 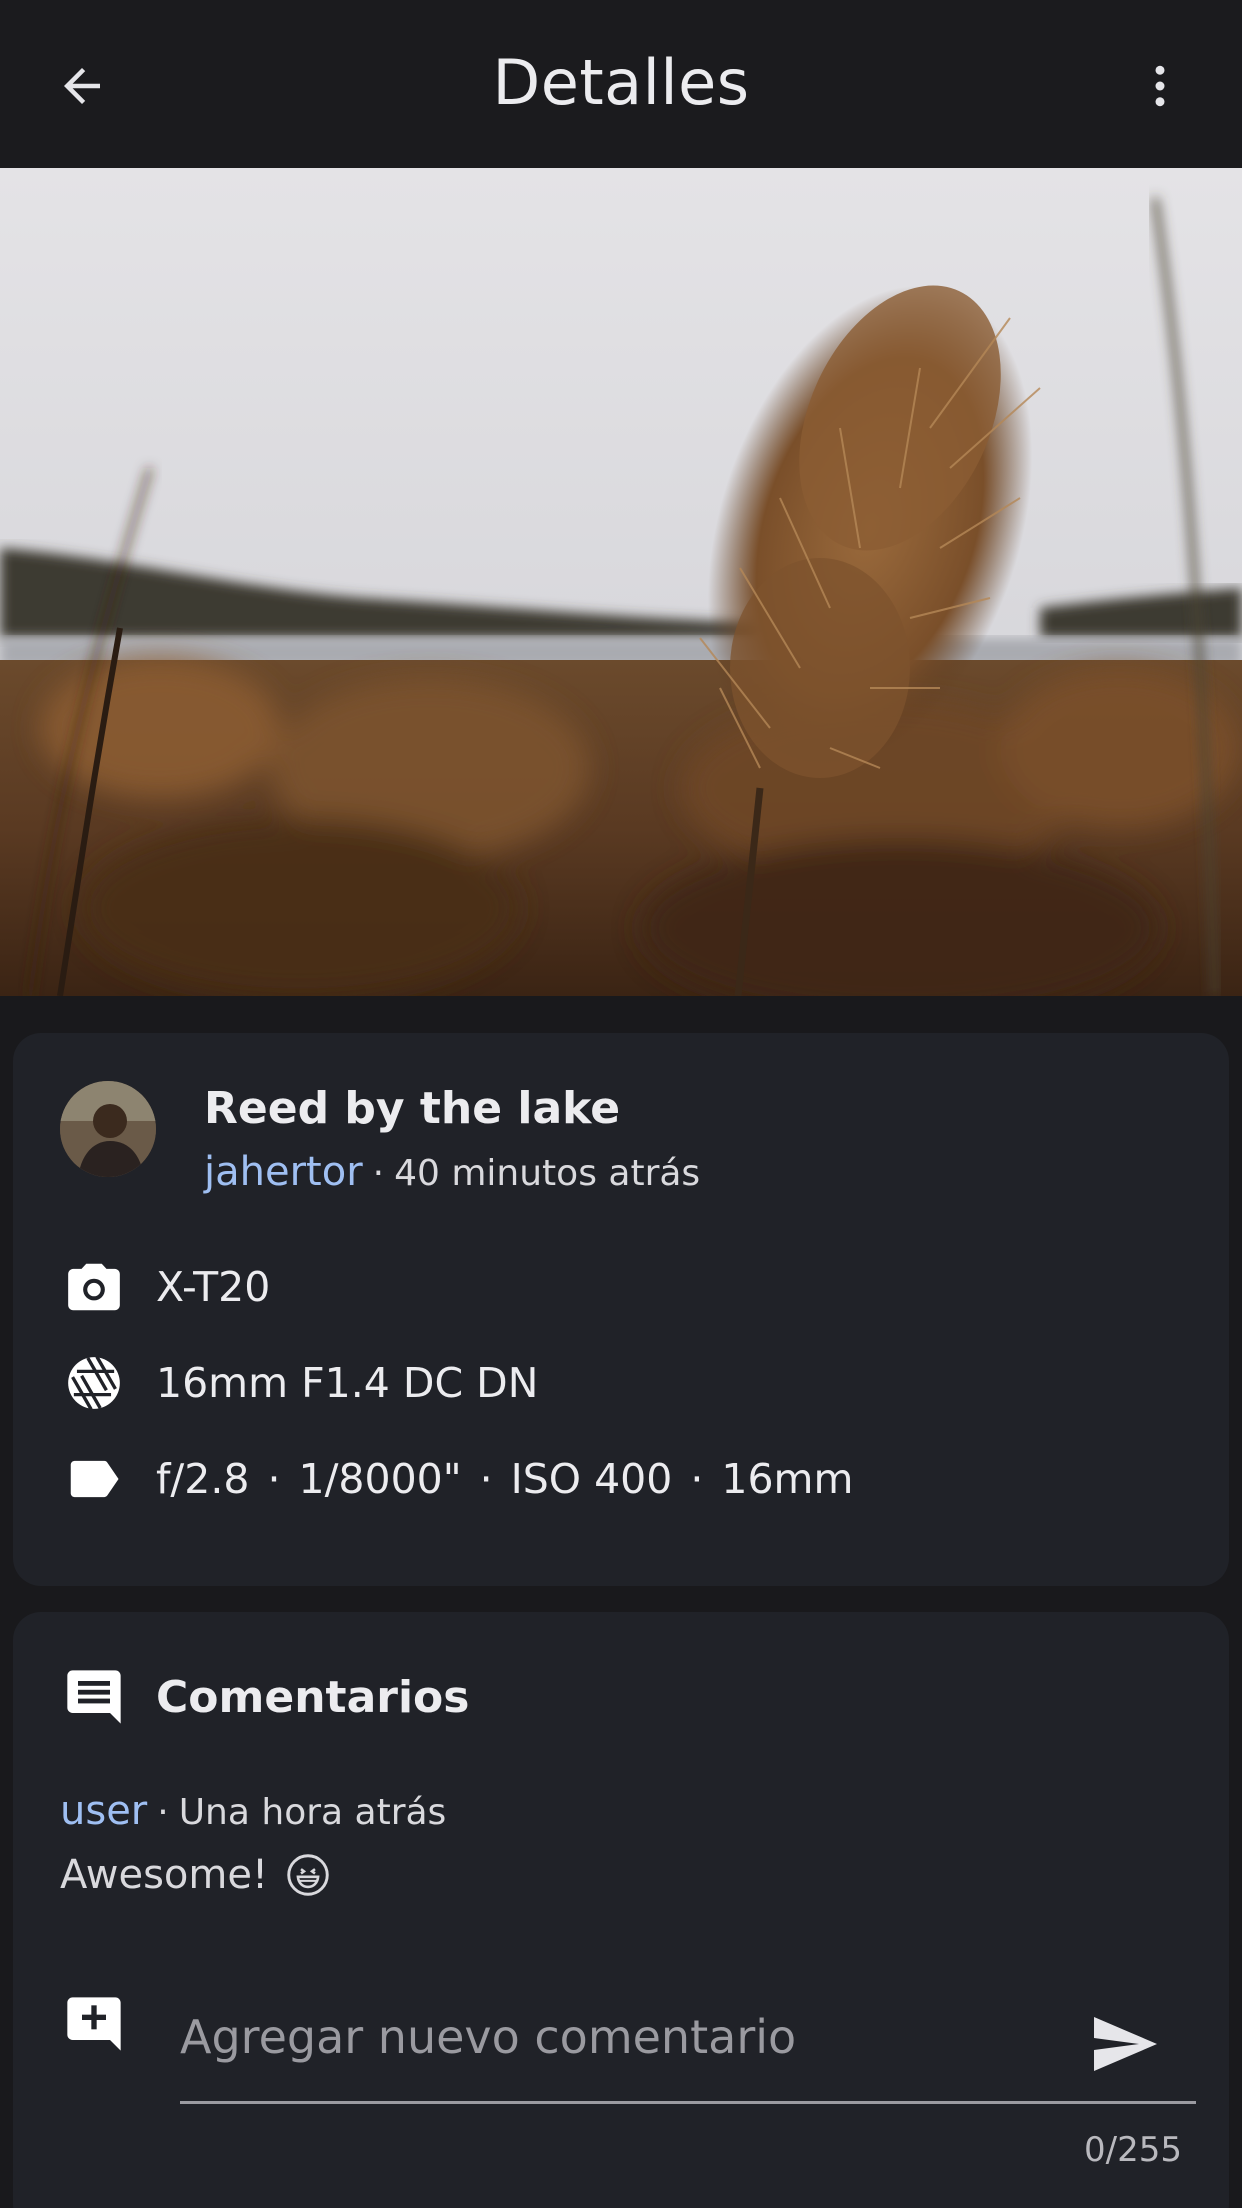 What do you see at coordinates (103, 1811) in the screenshot?
I see `comment-user-link: user` at bounding box center [103, 1811].